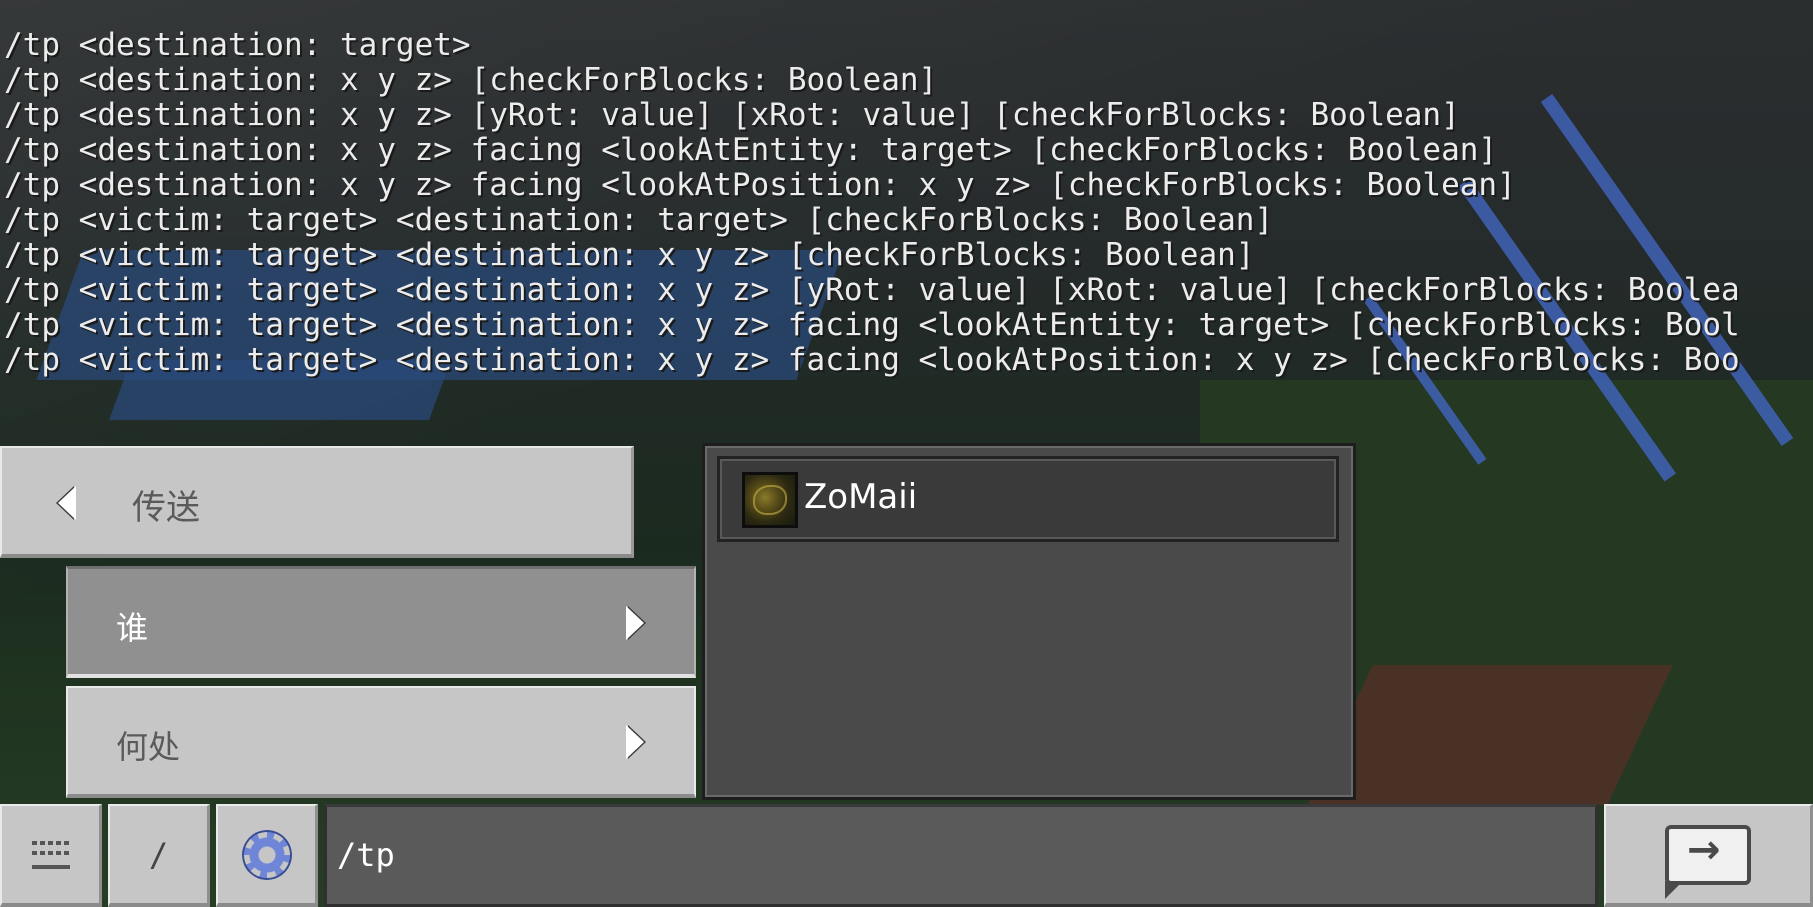 The image size is (1813, 907). I want to click on panel-title: 传送, so click(166, 508).